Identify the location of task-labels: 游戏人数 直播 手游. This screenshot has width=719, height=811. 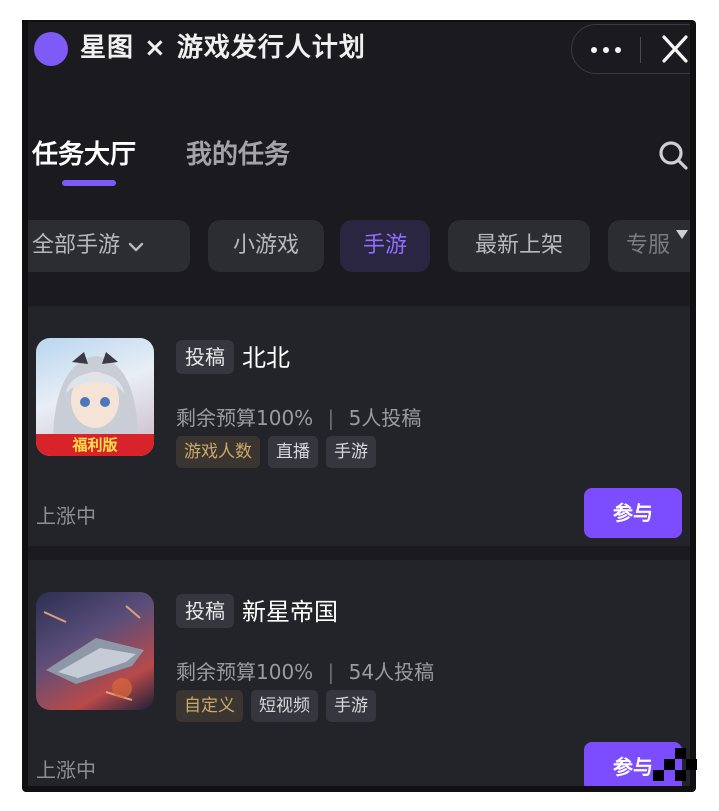
(276, 452).